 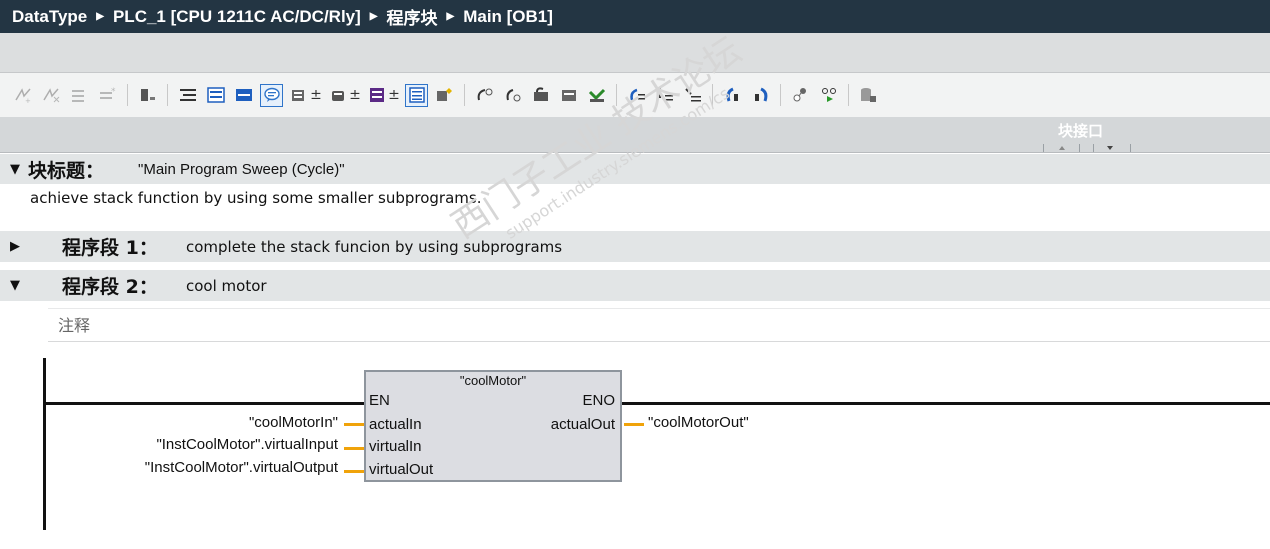 What do you see at coordinates (44, 444) in the screenshot?
I see `power-rail` at bounding box center [44, 444].